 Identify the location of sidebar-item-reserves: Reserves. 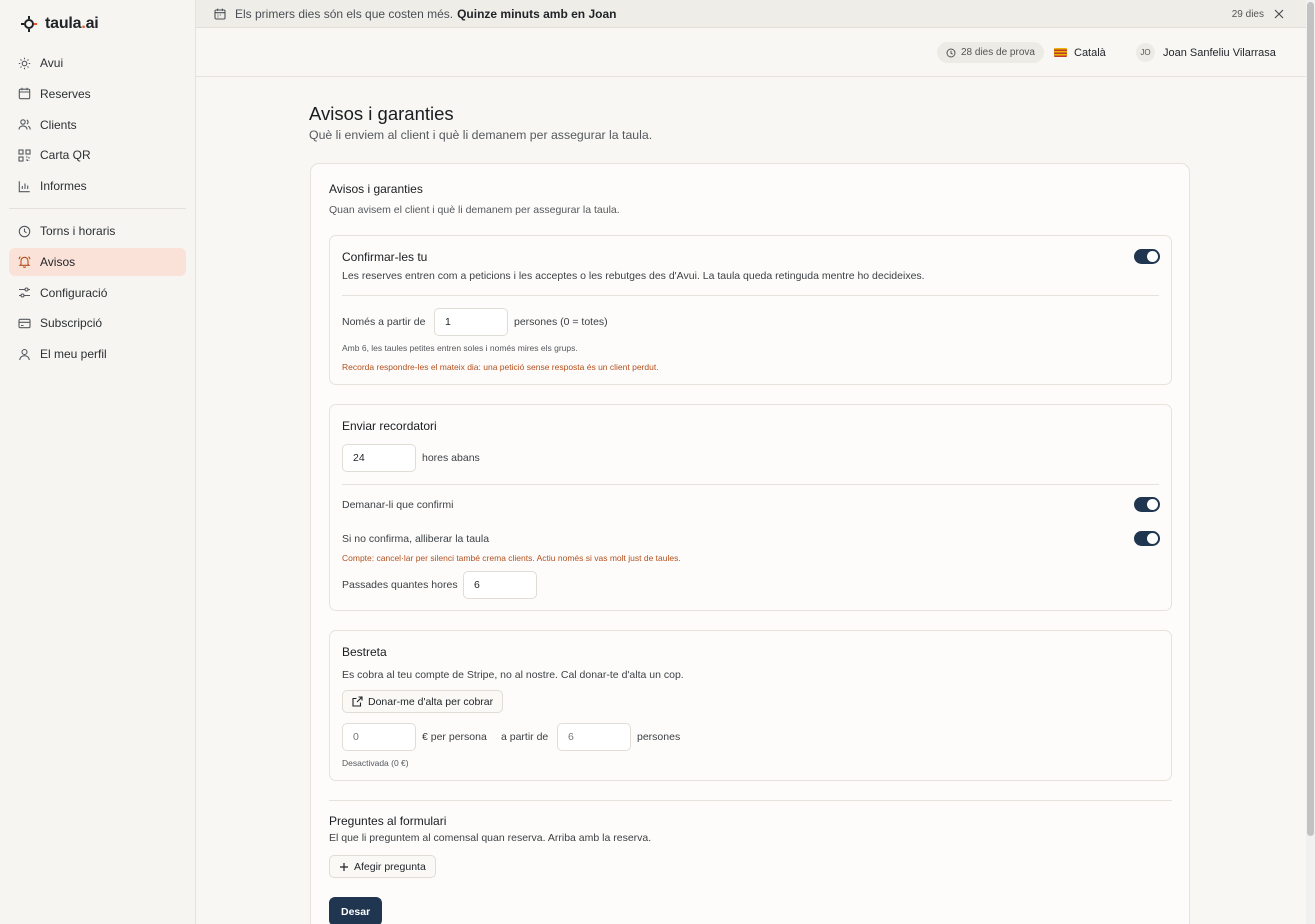
(97, 94).